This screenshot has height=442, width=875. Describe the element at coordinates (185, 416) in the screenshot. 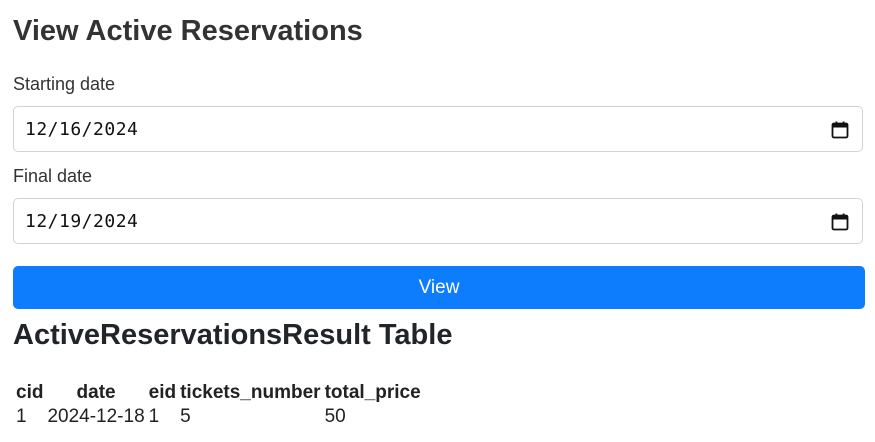

I see `cell-tickets-number: 5` at that location.